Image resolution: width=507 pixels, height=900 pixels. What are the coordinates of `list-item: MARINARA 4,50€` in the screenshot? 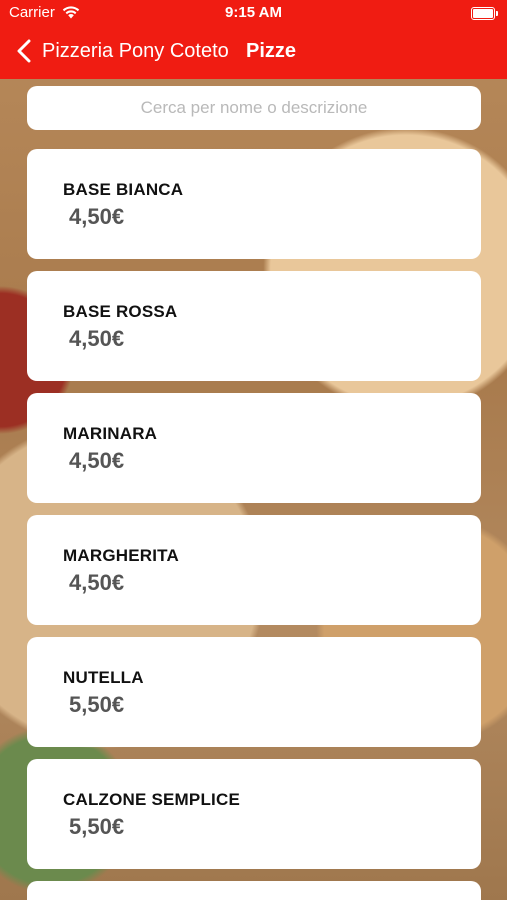 It's located at (254, 448).